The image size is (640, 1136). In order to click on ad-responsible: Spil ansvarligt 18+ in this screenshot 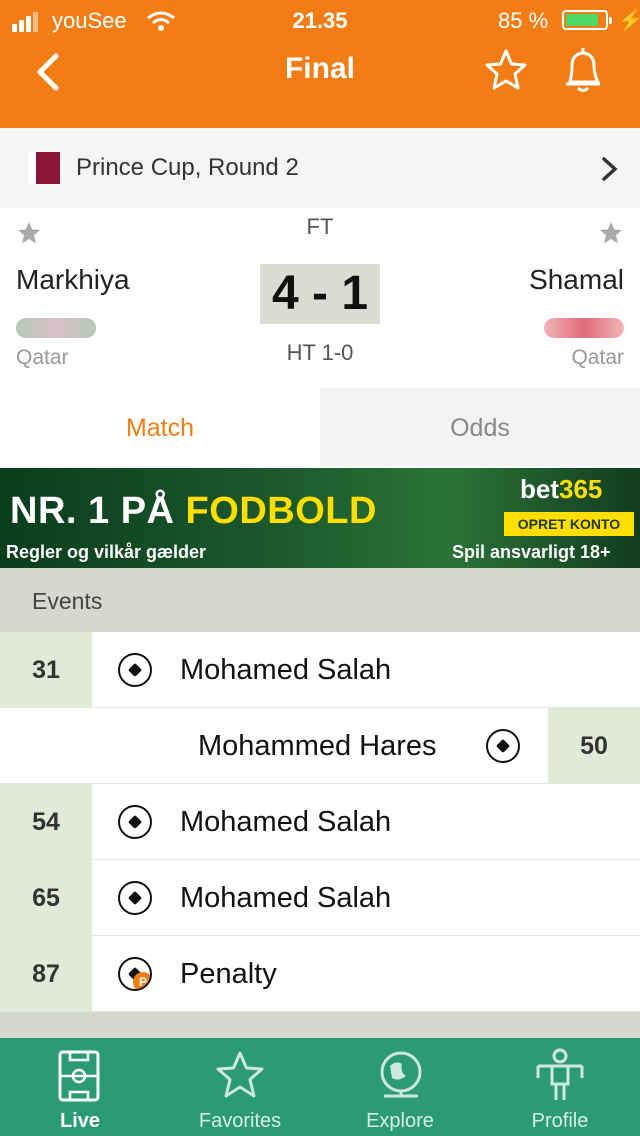, I will do `click(531, 552)`.